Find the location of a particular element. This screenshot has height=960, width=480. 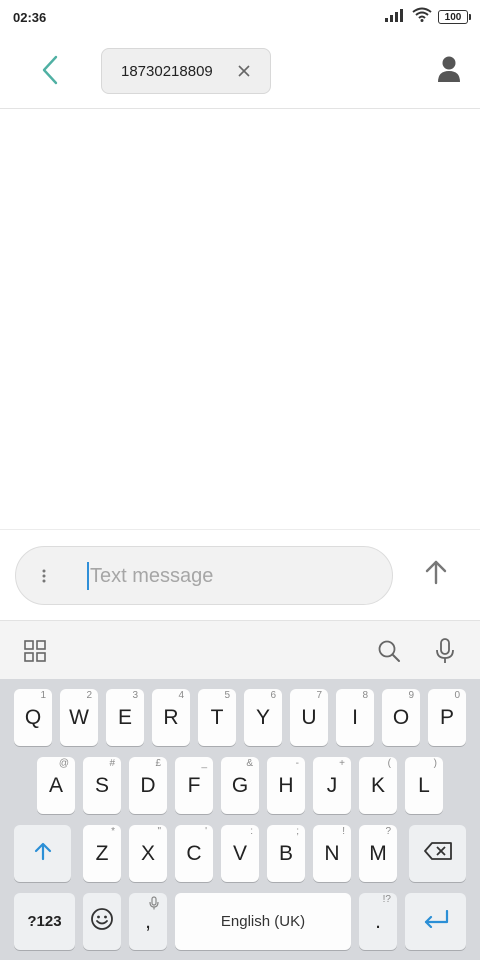

key-l: L) is located at coordinates (424, 785).